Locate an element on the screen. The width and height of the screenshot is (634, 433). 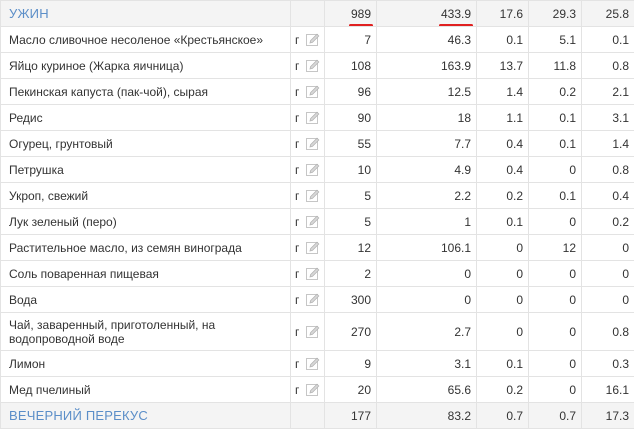
food-row: Вода г 300 0 0 0 0 is located at coordinates (317, 299).